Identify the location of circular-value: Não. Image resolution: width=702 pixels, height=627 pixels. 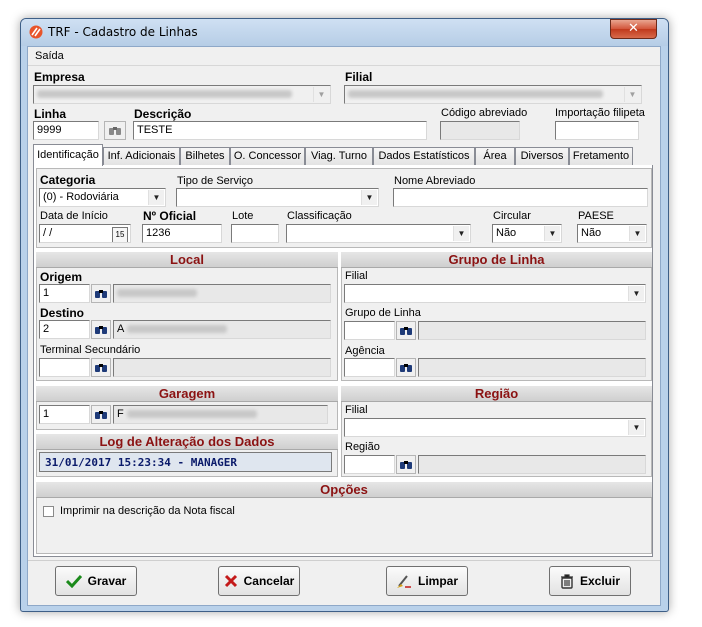
(506, 233).